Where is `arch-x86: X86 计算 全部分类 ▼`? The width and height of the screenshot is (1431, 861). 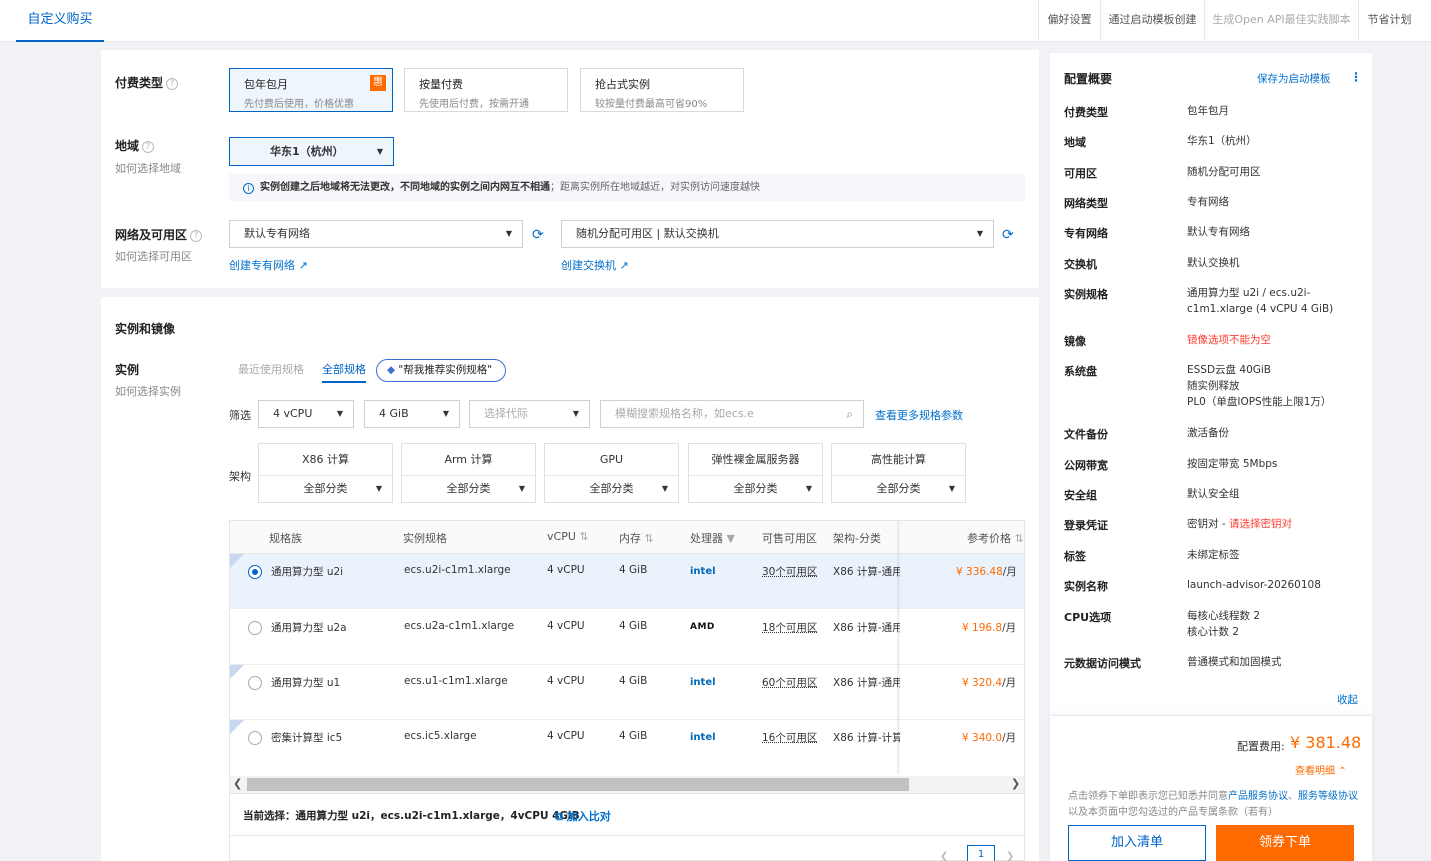
arch-x86: X86 计算 全部分类 ▼ is located at coordinates (325, 473).